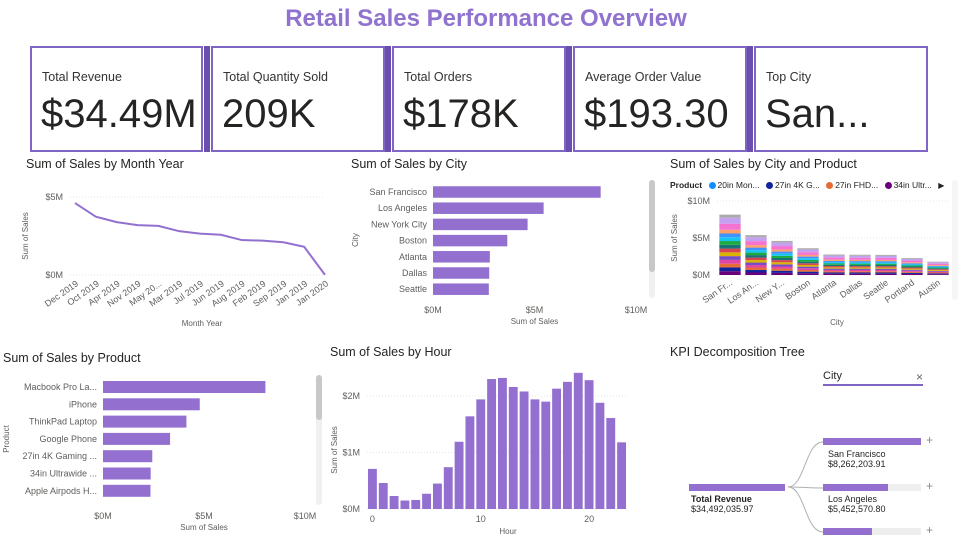  Describe the element at coordinates (855, 487) in the screenshot. I see `tree-child-bar` at that location.